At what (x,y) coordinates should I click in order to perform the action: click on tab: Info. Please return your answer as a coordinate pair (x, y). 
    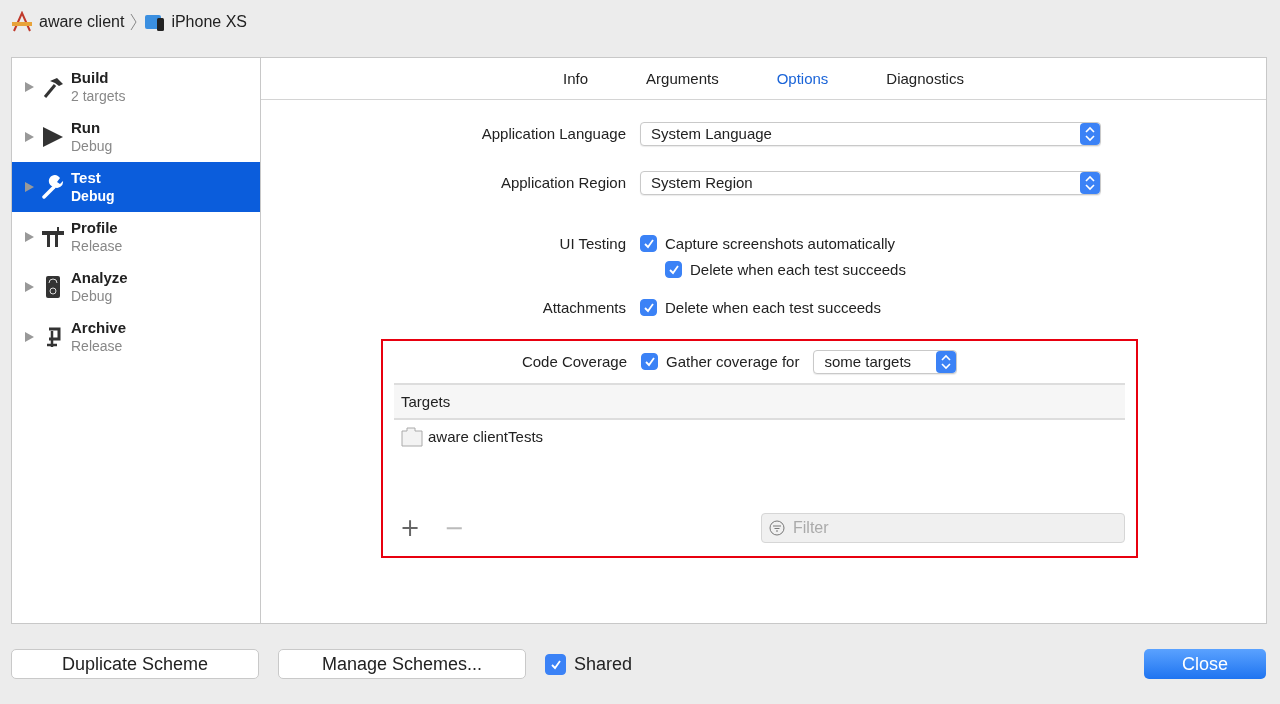
    Looking at the image, I should click on (576, 78).